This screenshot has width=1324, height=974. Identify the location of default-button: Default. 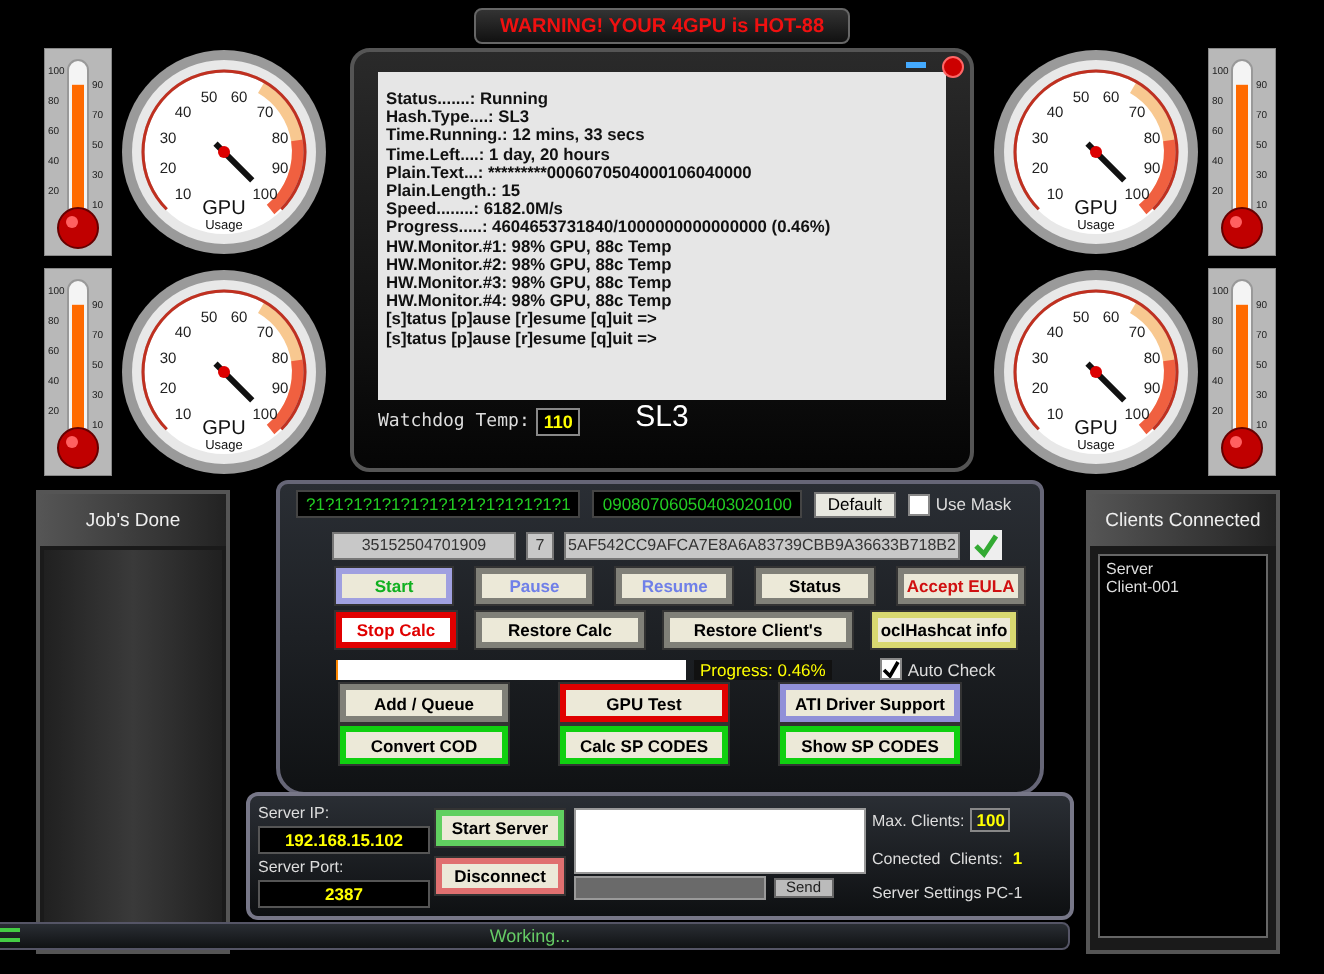
(854, 504).